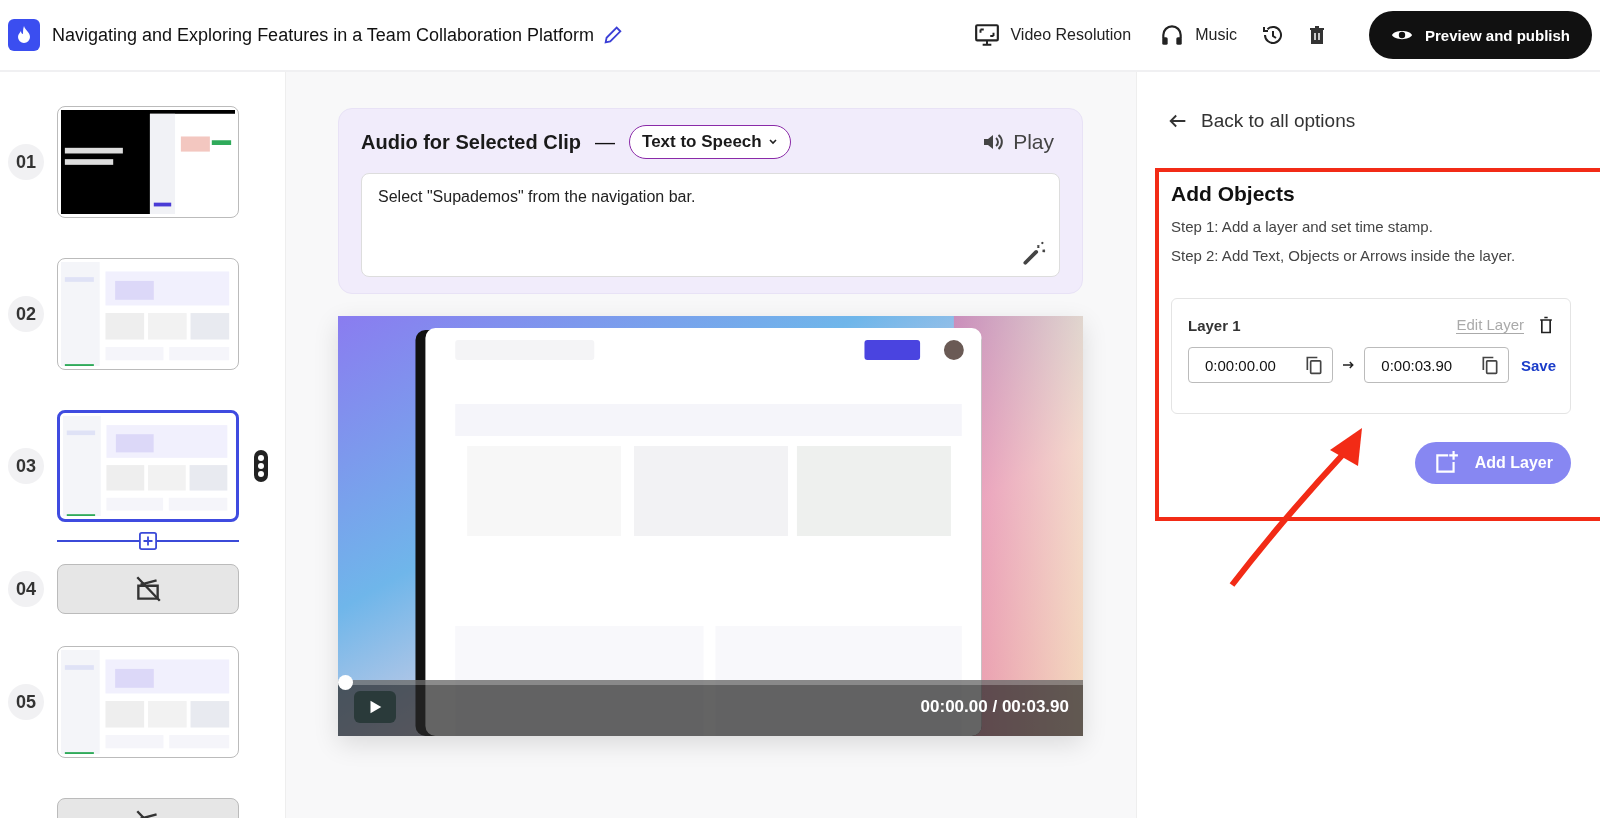  Describe the element at coordinates (987, 35) in the screenshot. I see `monitor-icon` at that location.